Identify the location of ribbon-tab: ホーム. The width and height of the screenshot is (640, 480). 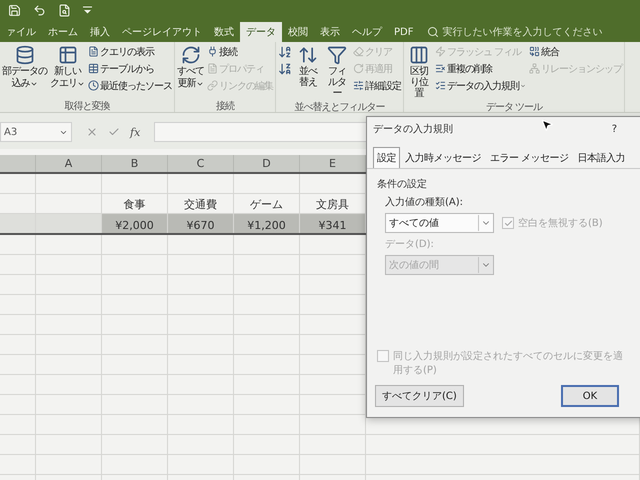
(63, 32).